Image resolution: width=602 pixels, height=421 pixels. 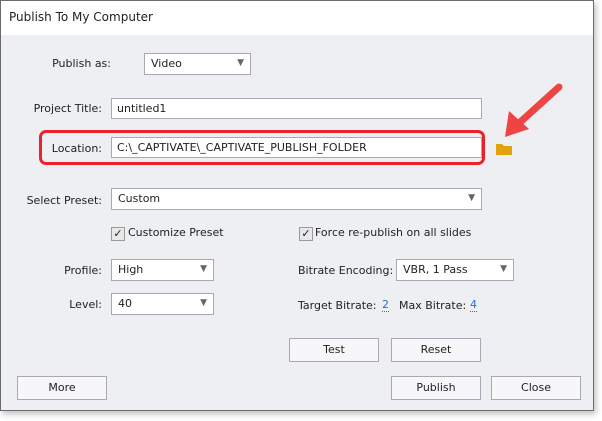 I want to click on target-bitrate-value: 2, so click(x=385, y=305).